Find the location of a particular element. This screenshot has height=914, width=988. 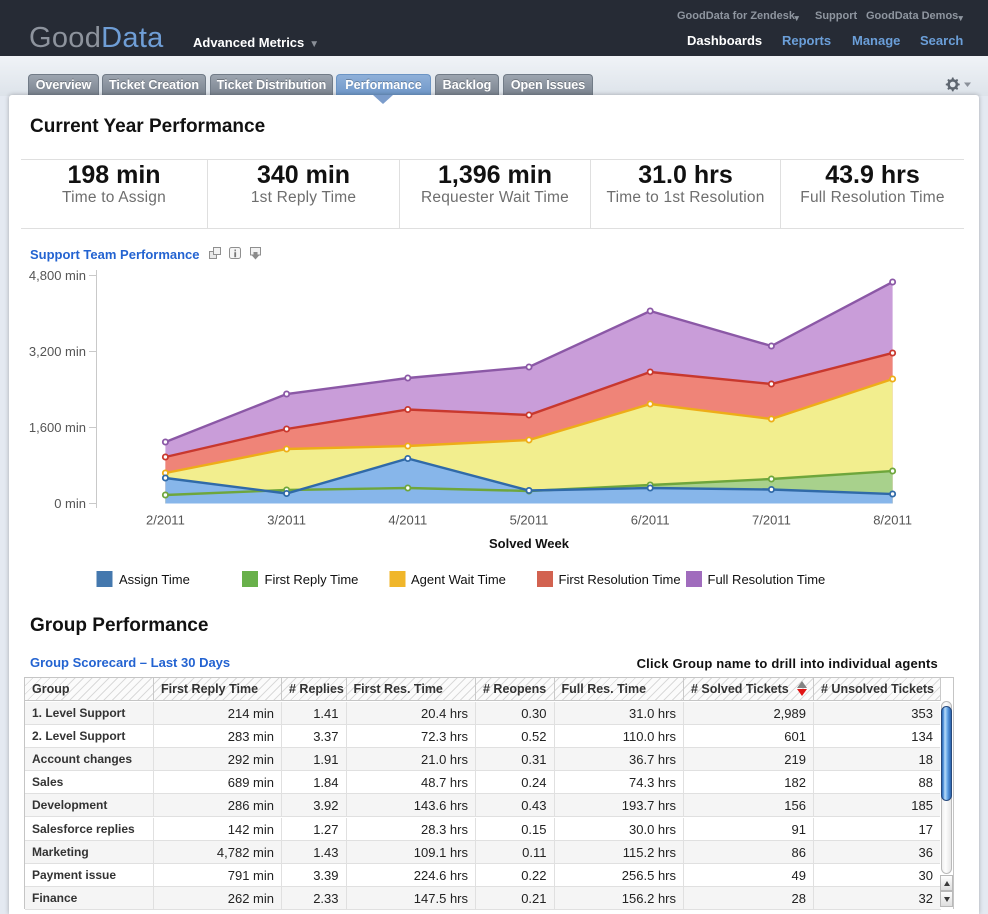

svg-text: Full Resolution Time is located at coordinates (767, 579).